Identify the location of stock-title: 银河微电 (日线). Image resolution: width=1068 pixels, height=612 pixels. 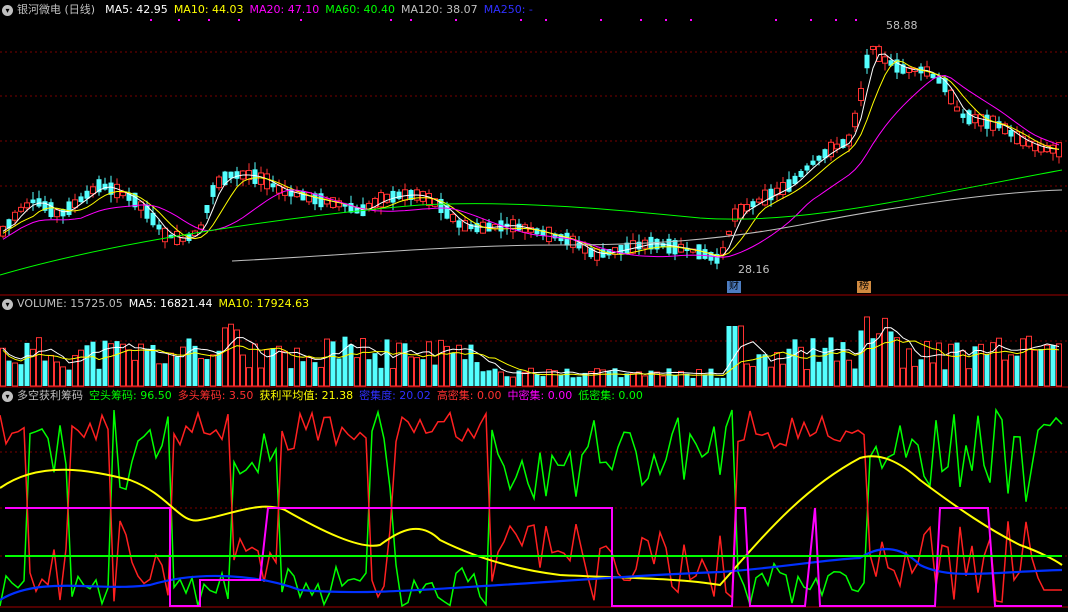
(56, 9).